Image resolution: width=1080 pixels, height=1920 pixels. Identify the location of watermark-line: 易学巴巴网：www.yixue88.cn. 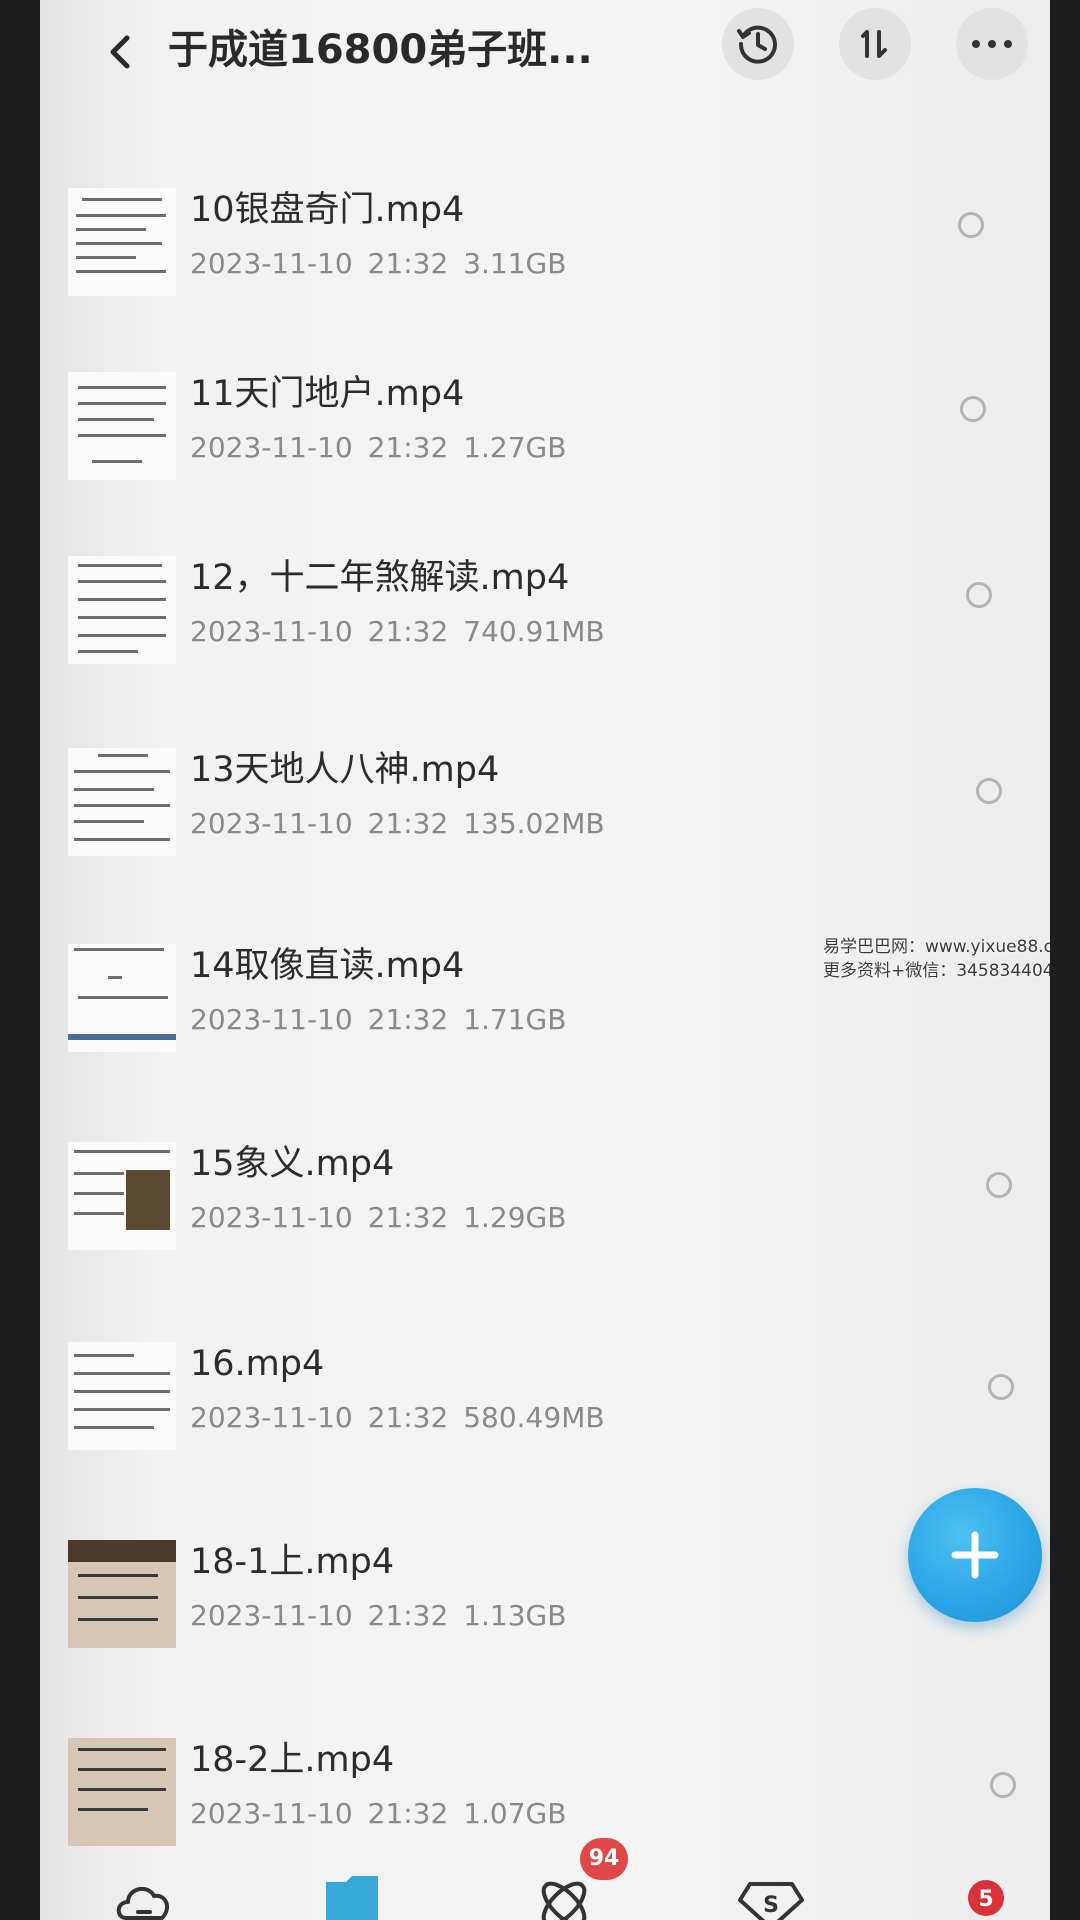
(936, 947).